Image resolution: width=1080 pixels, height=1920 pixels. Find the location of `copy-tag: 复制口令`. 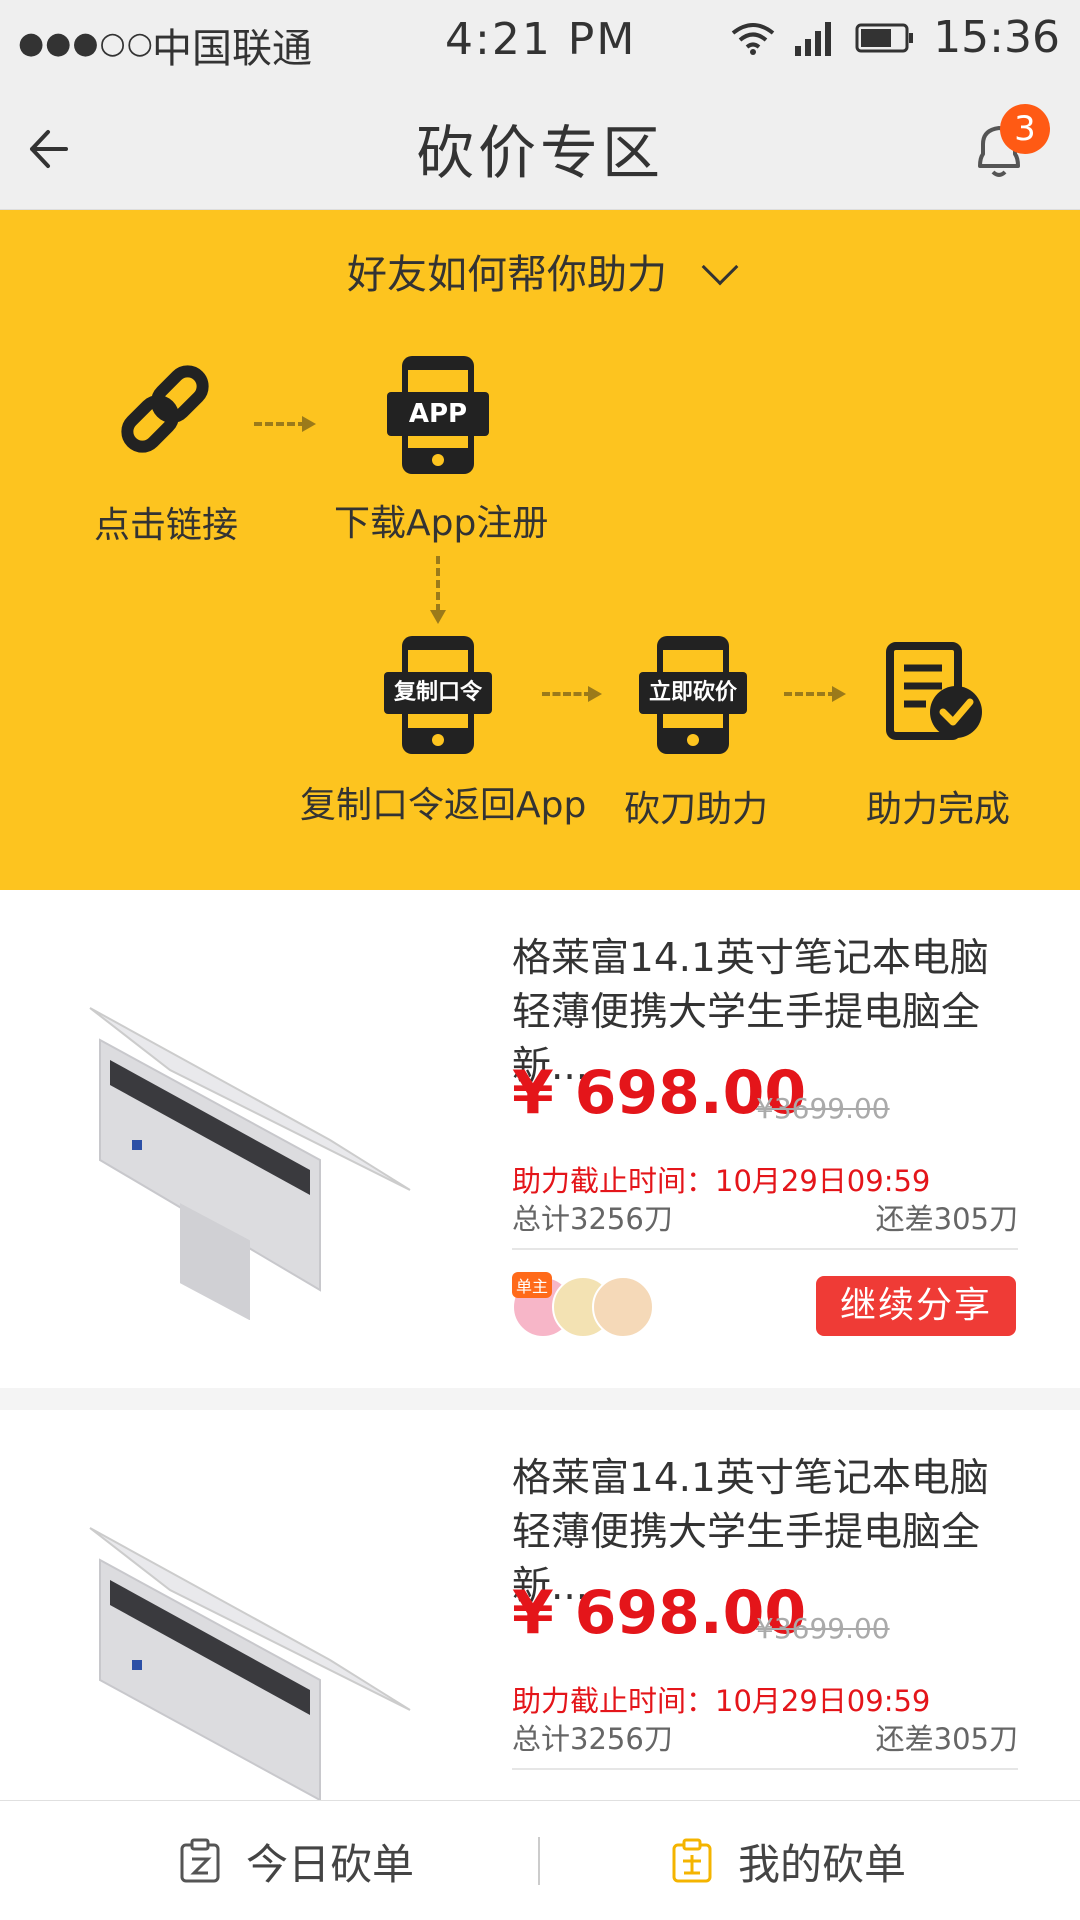

copy-tag: 复制口令 is located at coordinates (438, 693).